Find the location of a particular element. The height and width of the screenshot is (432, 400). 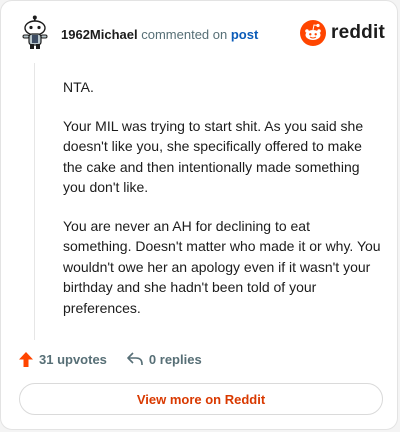

post-link: post is located at coordinates (244, 34).